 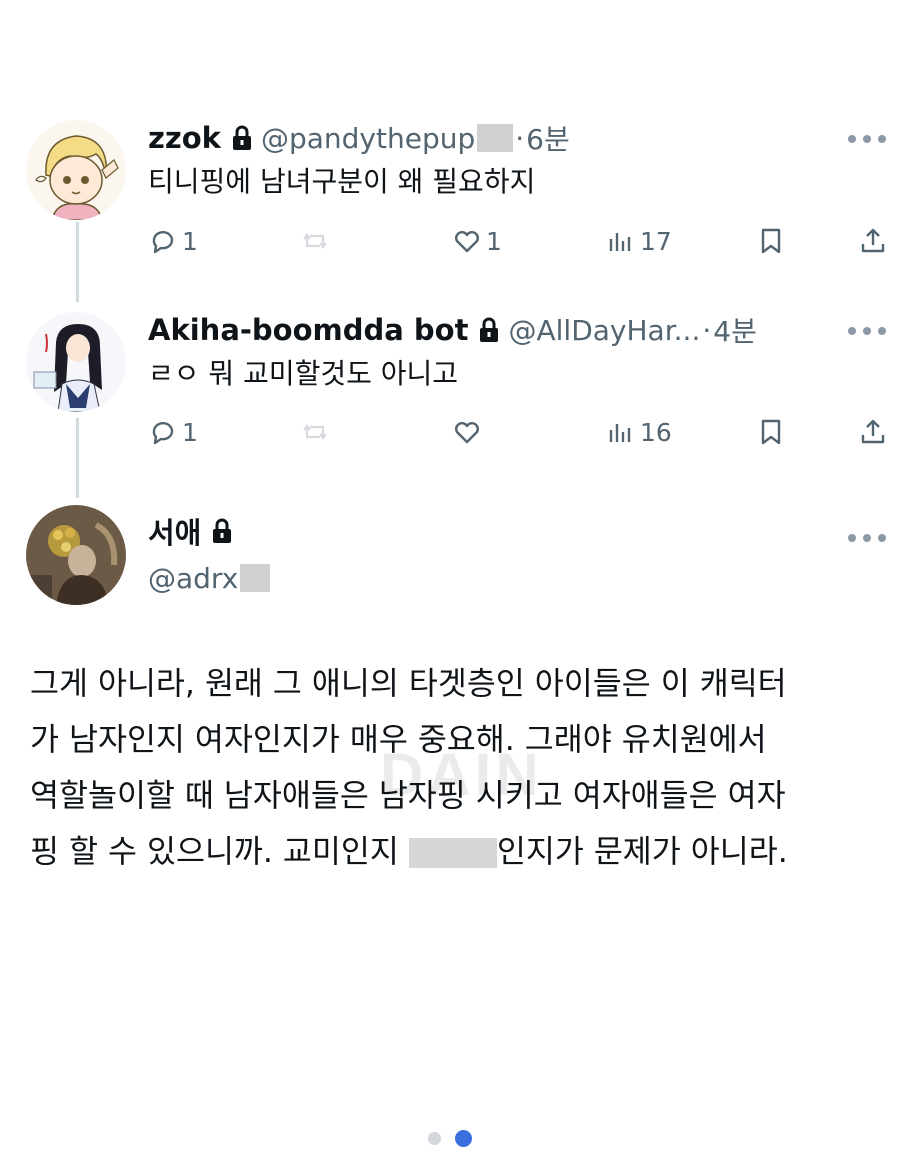 What do you see at coordinates (450, 560) in the screenshot?
I see `tweet-3: 서애 @adrx` at bounding box center [450, 560].